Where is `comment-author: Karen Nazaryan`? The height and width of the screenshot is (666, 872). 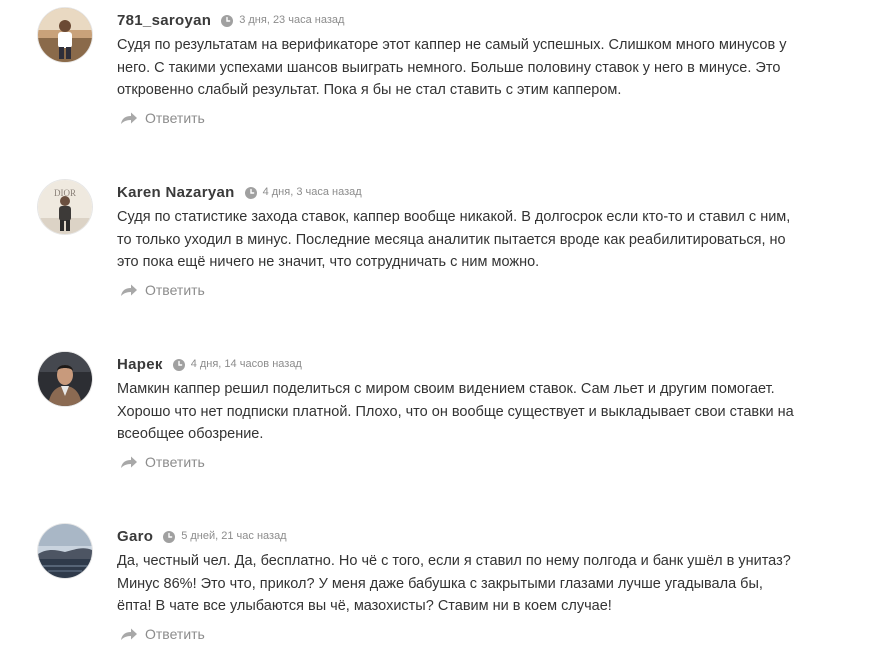
comment-author: Karen Nazaryan is located at coordinates (176, 192).